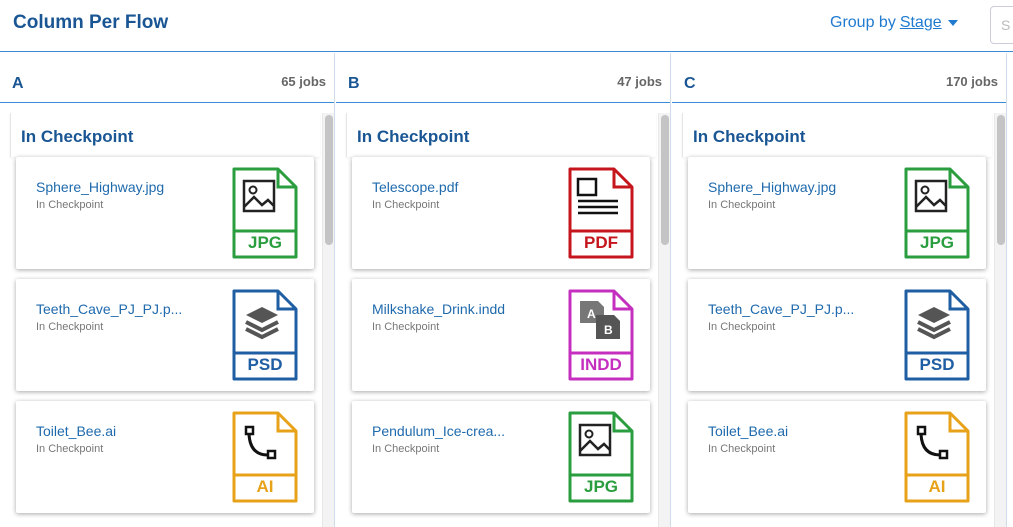 The width and height of the screenshot is (1013, 527). I want to click on job-name: Telescope.pdf, so click(462, 187).